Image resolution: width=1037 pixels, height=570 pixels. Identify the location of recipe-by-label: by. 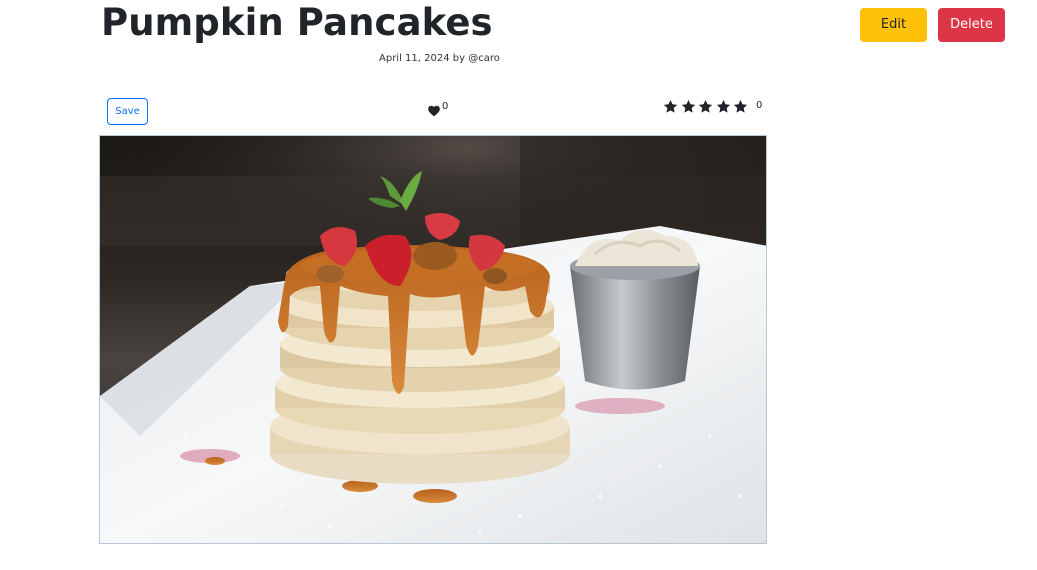
(459, 58).